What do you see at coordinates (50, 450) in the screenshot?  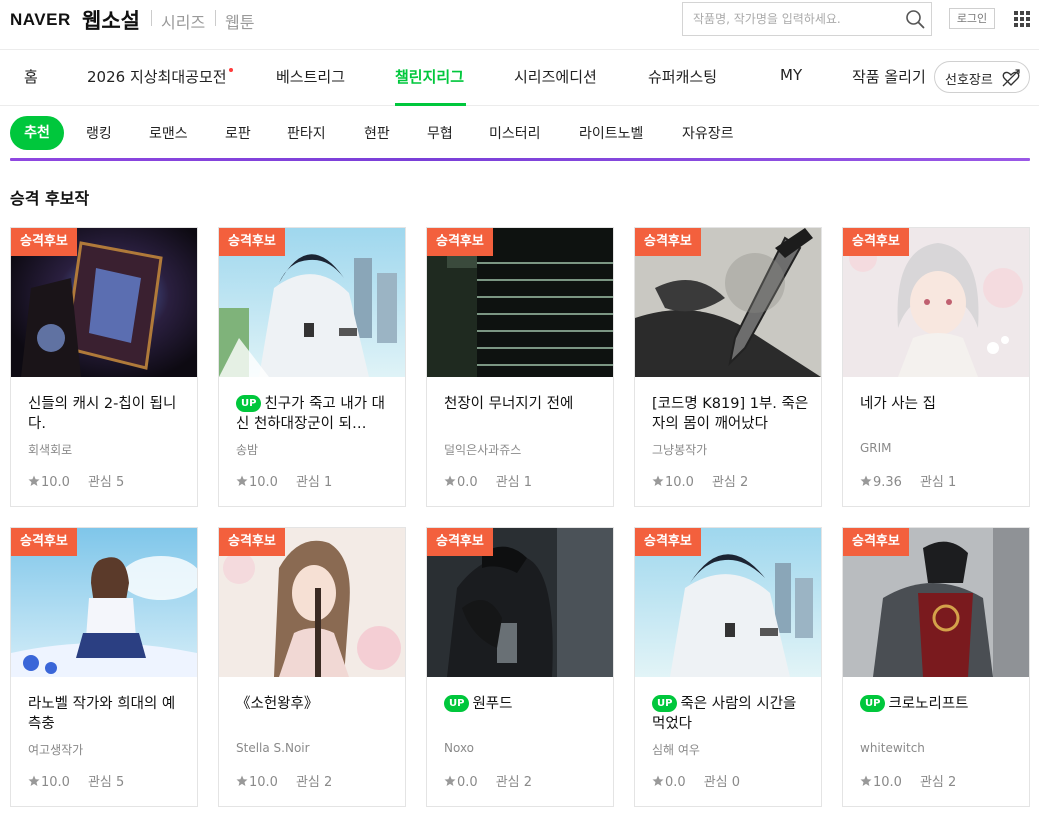 I see `work-author: 회색회로` at bounding box center [50, 450].